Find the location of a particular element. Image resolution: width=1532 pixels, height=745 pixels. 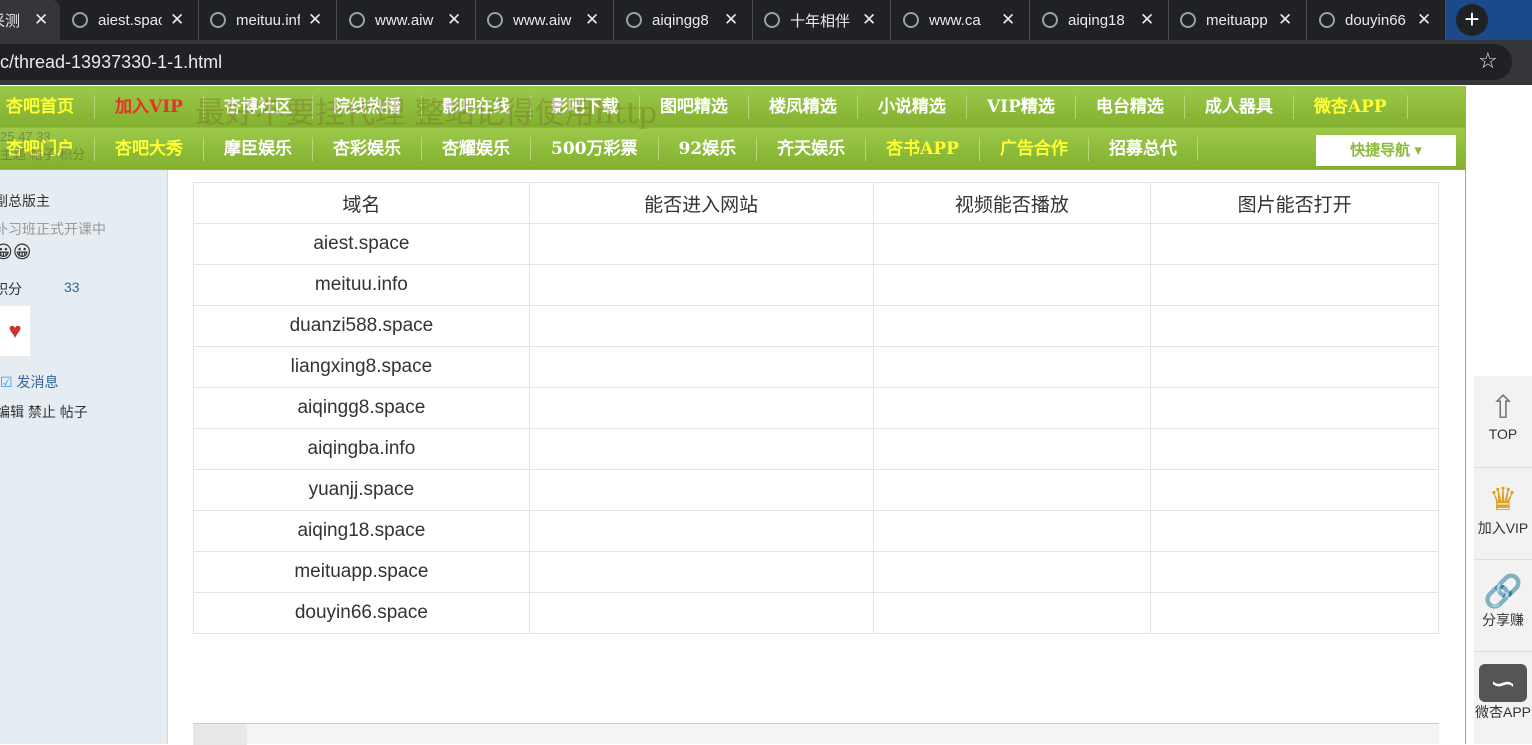

table-row: aiqingg8.space is located at coordinates (816, 408).